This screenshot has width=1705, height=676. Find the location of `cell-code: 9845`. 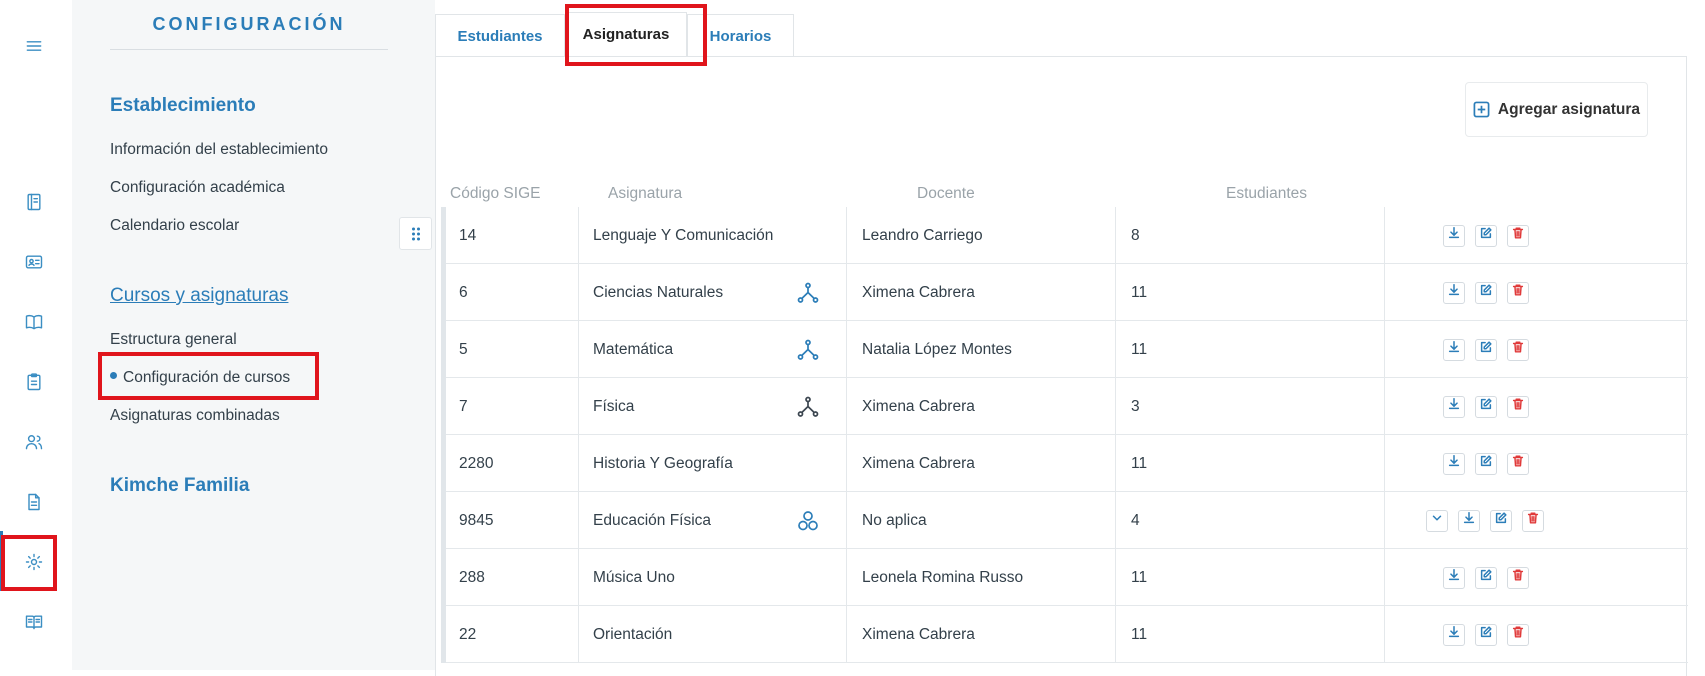

cell-code: 9845 is located at coordinates (476, 520).